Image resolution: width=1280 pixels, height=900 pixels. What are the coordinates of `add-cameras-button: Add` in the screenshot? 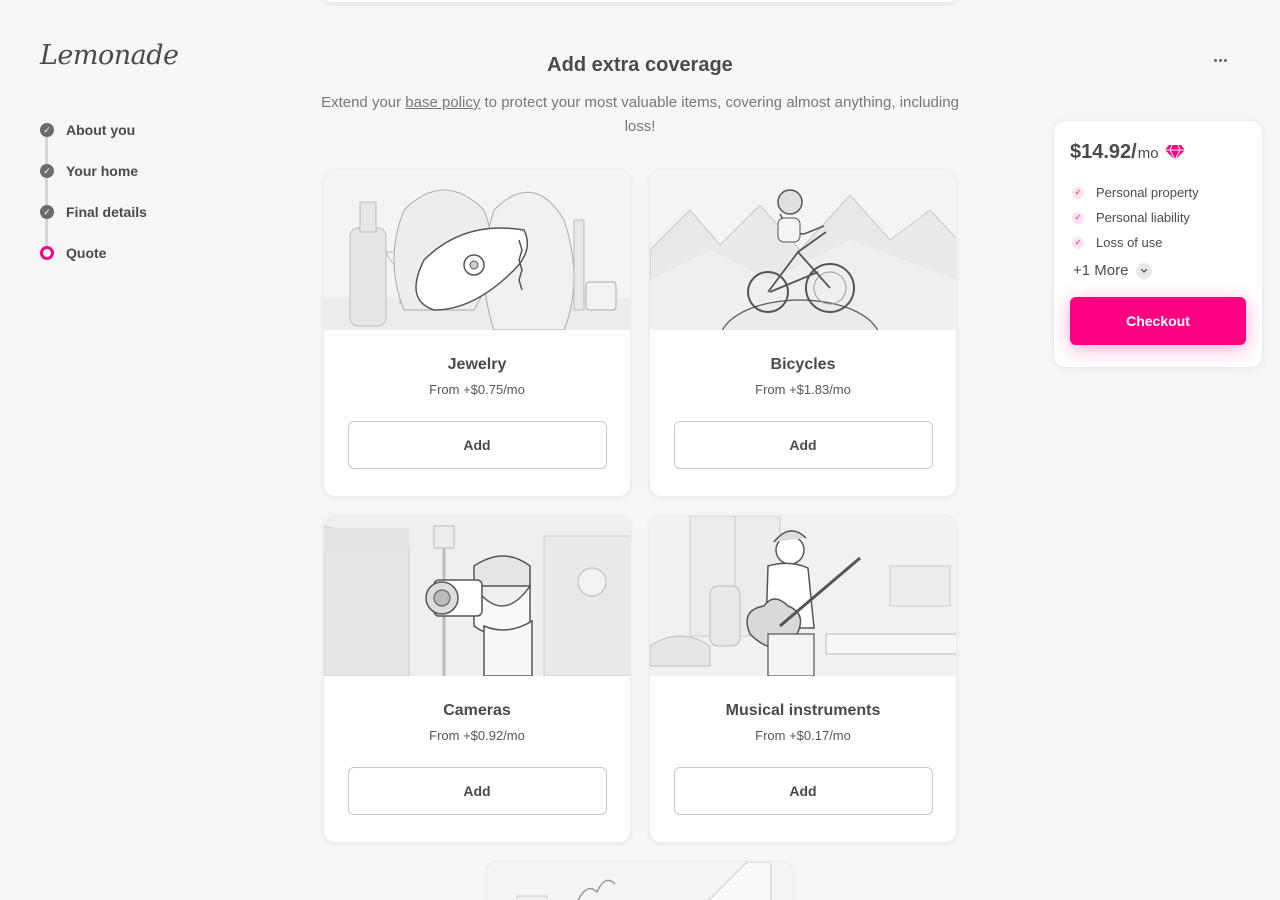 It's located at (477, 791).